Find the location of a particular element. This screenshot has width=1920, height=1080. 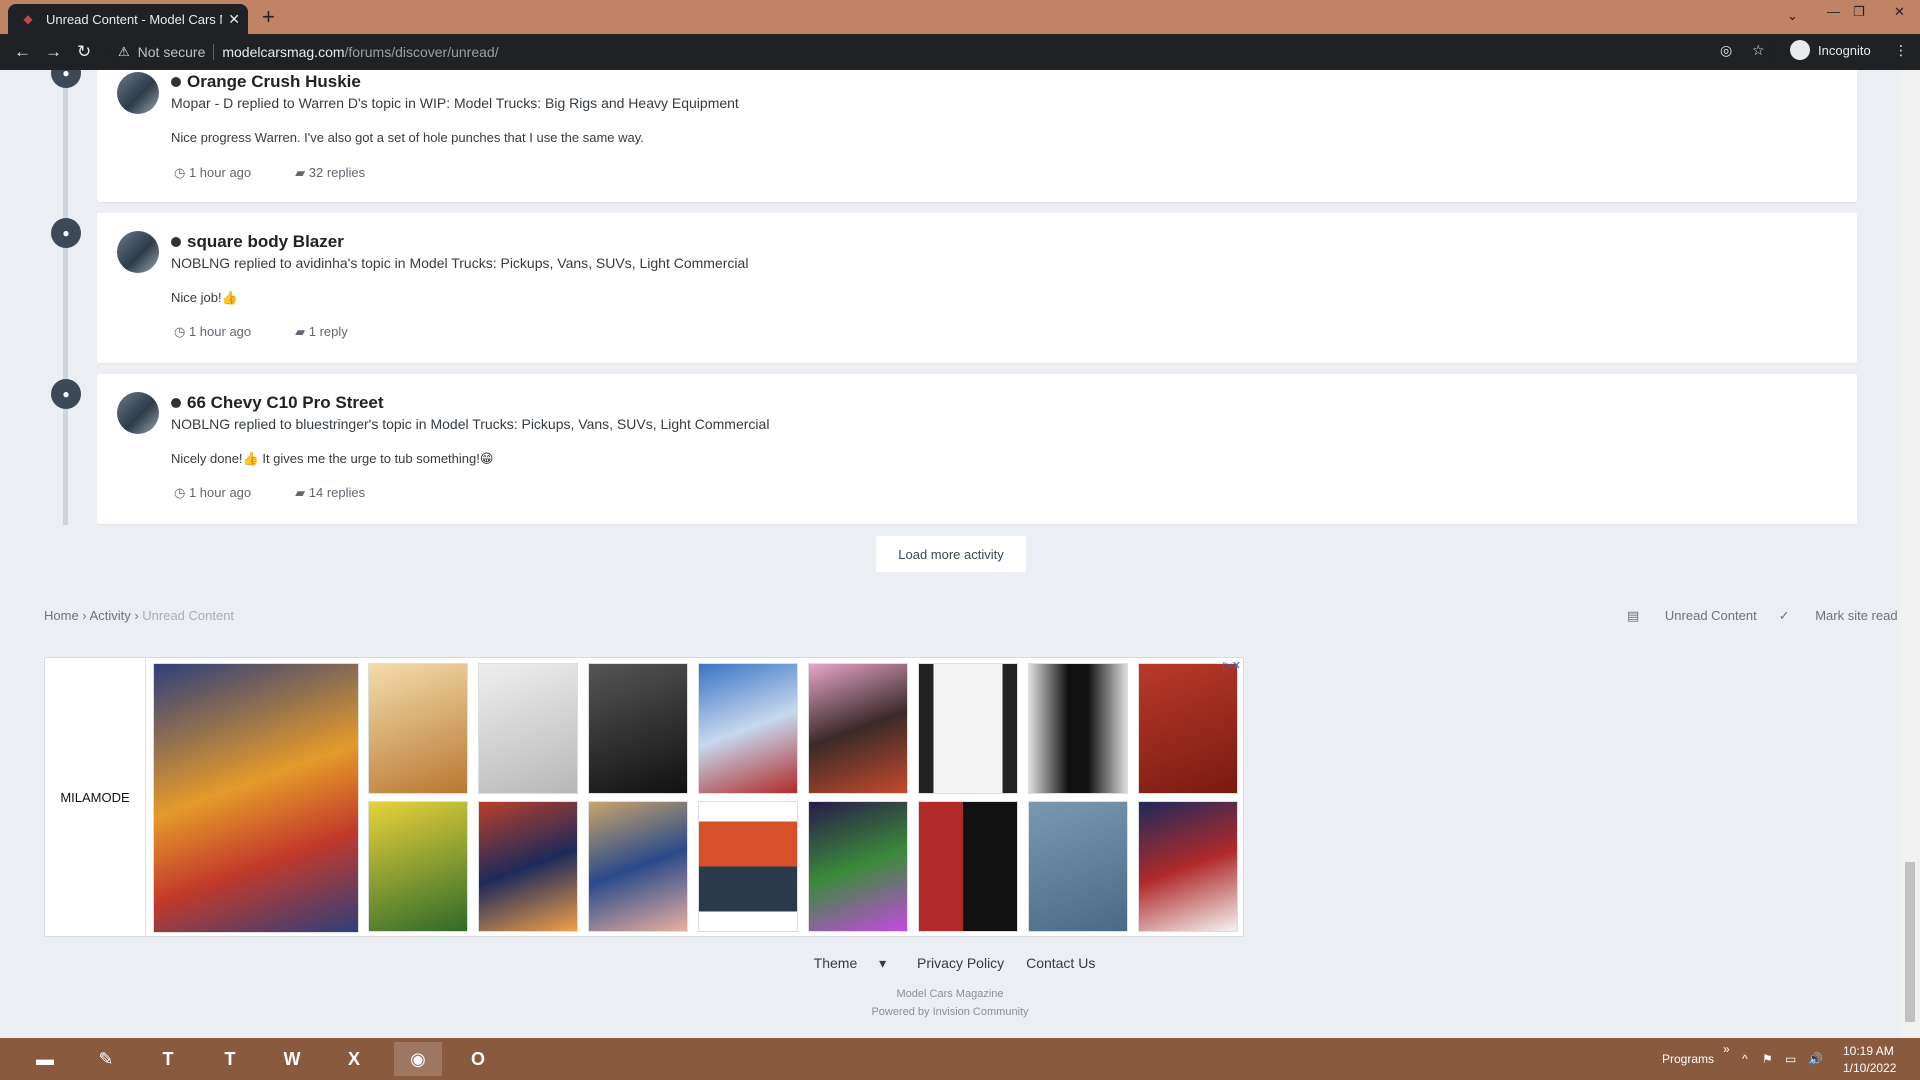

reload-icon: ↻ is located at coordinates (84, 52).